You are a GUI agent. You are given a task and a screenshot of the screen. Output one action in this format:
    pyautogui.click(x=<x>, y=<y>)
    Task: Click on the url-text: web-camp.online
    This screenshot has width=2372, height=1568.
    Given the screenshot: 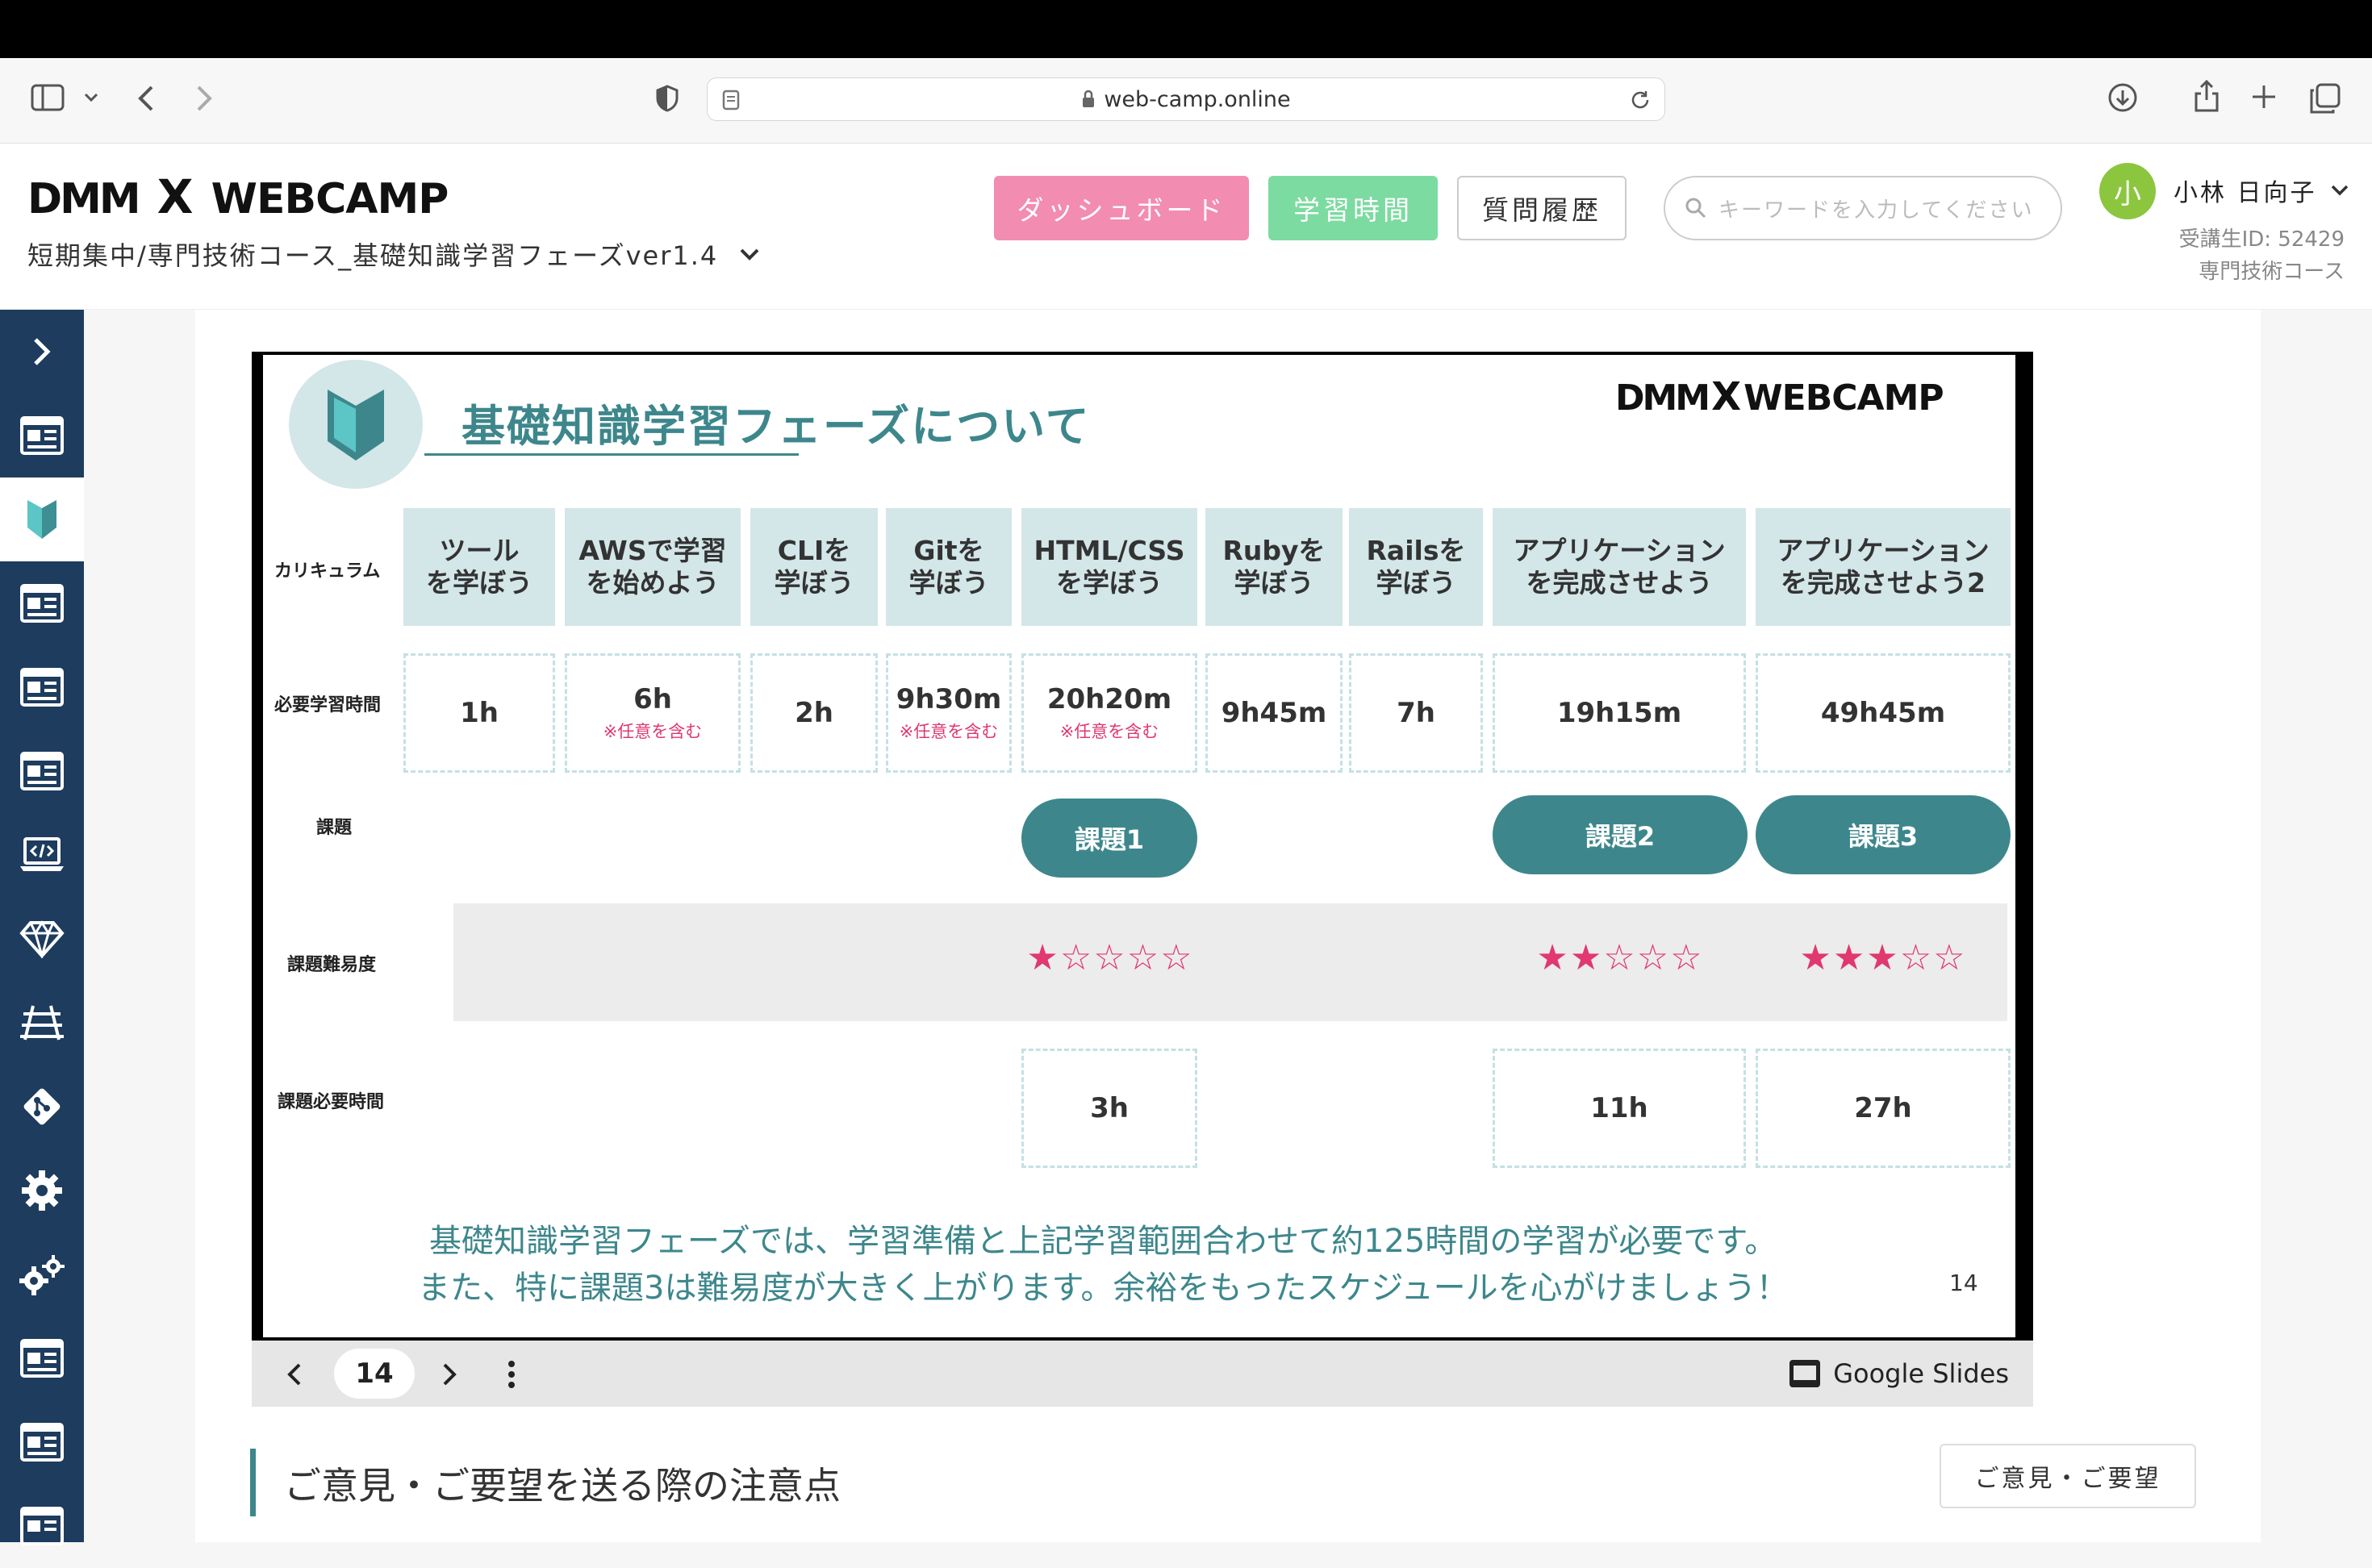 What is the action you would take?
    pyautogui.click(x=1198, y=99)
    